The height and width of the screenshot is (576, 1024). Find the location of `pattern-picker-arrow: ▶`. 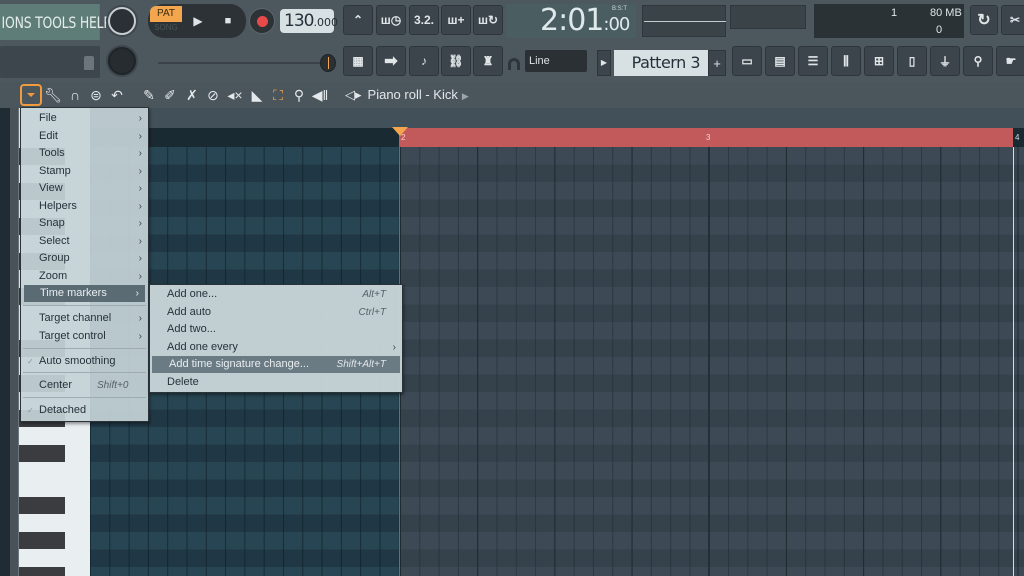

pattern-picker-arrow: ▶ is located at coordinates (604, 63).